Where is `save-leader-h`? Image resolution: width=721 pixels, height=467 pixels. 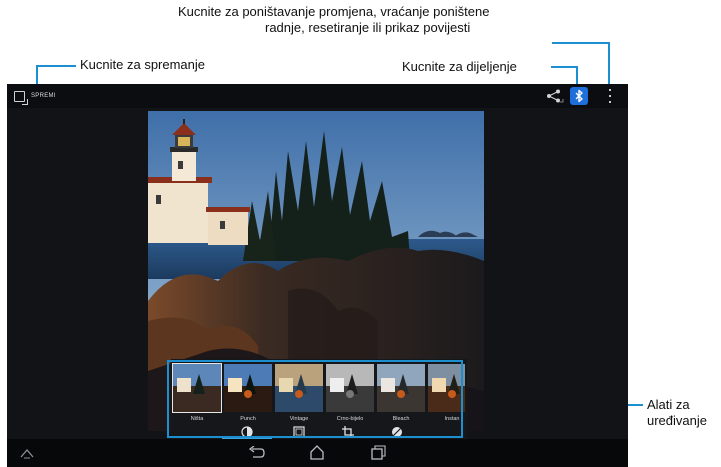 save-leader-h is located at coordinates (56, 66).